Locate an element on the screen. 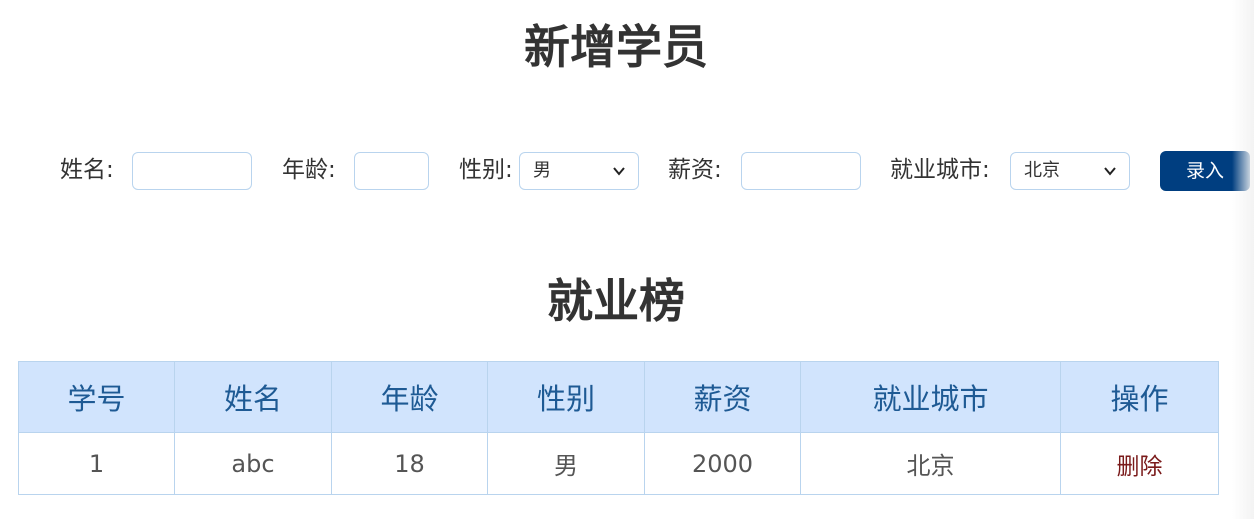  delete-link: 删除 is located at coordinates (1140, 467).